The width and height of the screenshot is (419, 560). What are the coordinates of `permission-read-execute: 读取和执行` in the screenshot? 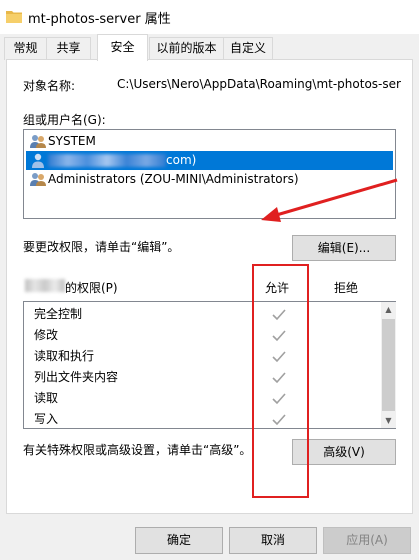 It's located at (64, 356).